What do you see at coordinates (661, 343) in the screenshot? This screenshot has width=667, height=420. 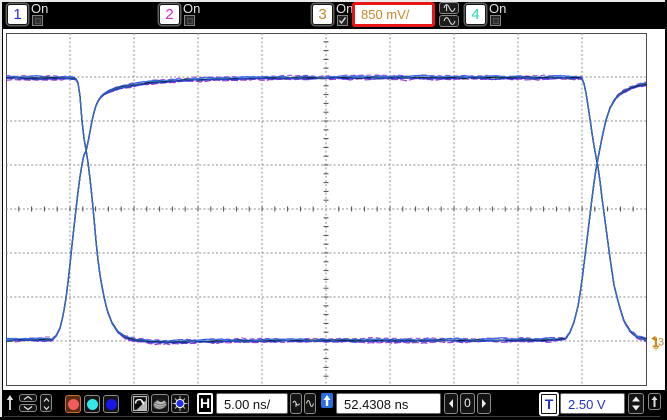 I see `svg-text: 3` at bounding box center [661, 343].